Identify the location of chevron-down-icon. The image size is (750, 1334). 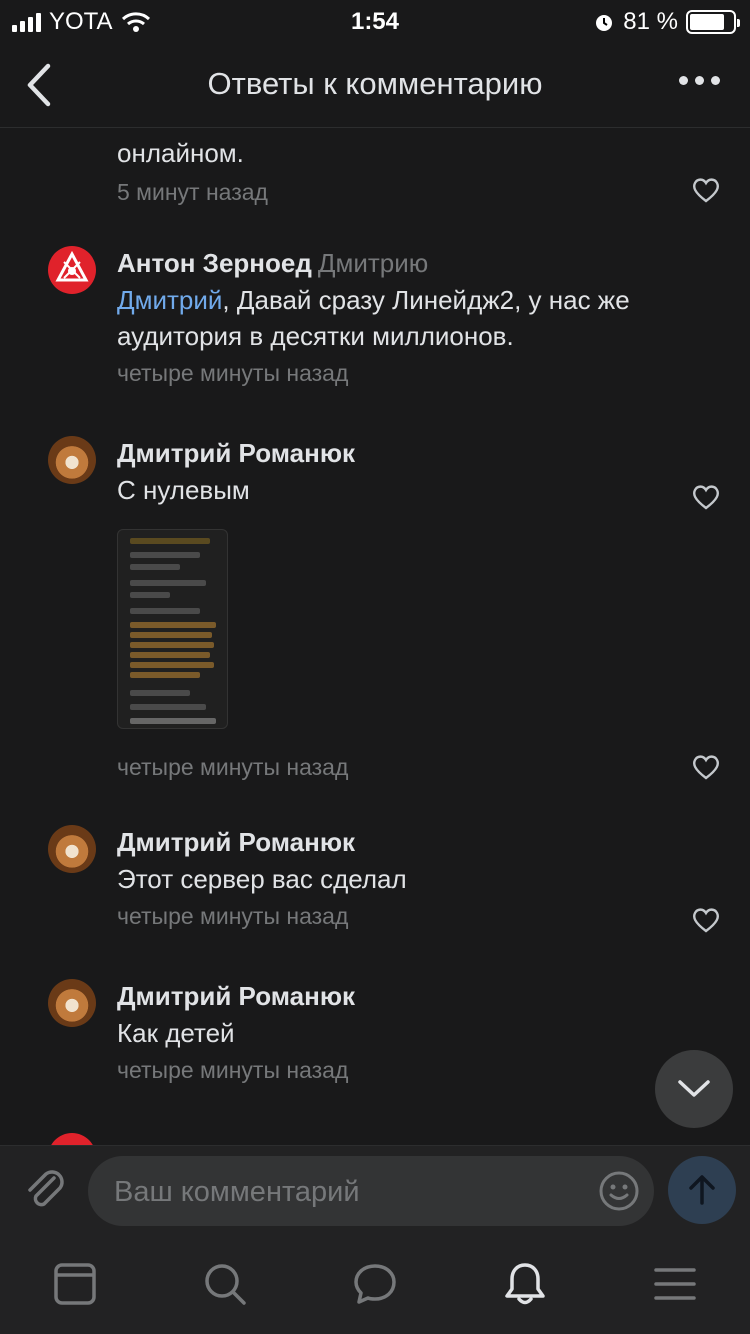
(694, 1088).